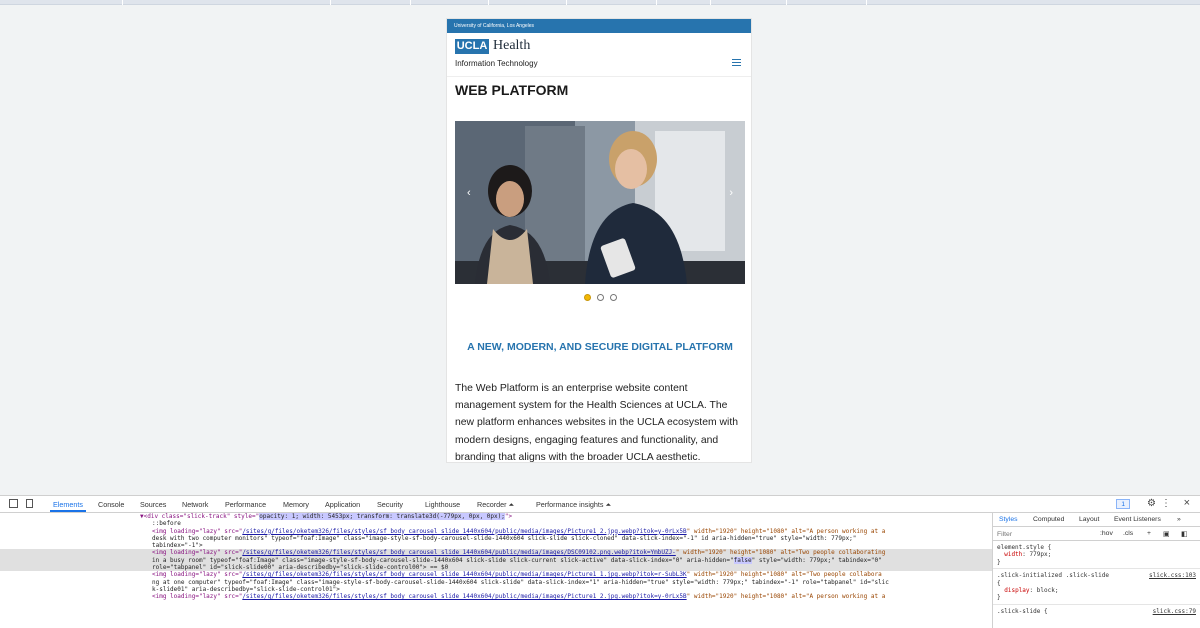 This screenshot has height=628, width=1200. I want to click on carousel-next-button: ›, so click(731, 193).